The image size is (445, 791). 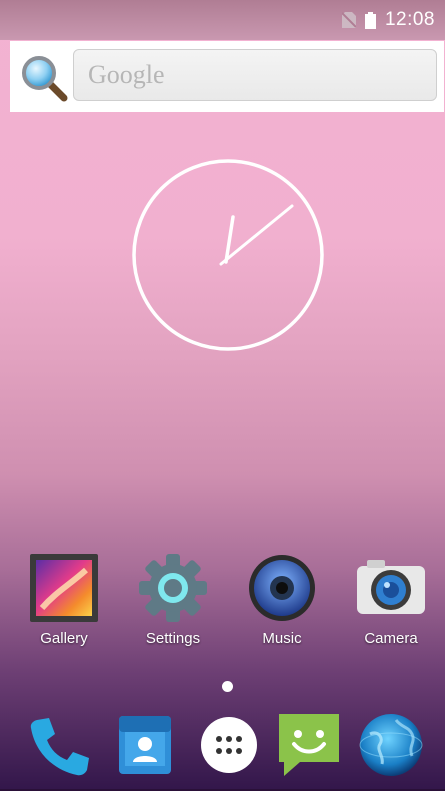 I want to click on gallery-icon, so click(x=64, y=588).